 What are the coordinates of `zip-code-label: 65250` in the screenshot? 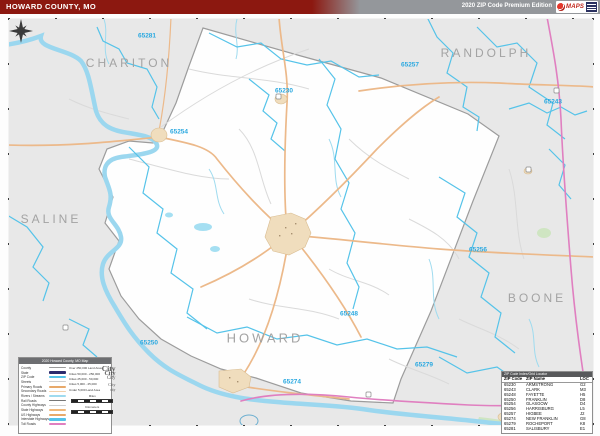 It's located at (149, 343).